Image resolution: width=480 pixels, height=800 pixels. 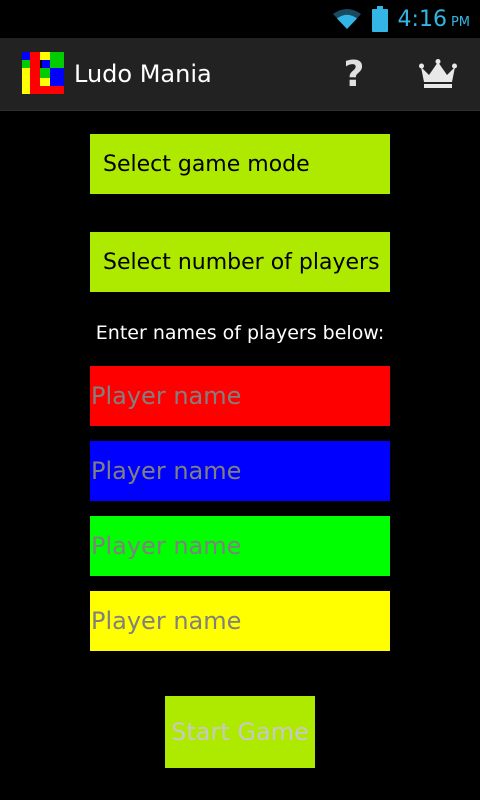 What do you see at coordinates (240, 164) in the screenshot?
I see `select-game-mode-button: Select game mode` at bounding box center [240, 164].